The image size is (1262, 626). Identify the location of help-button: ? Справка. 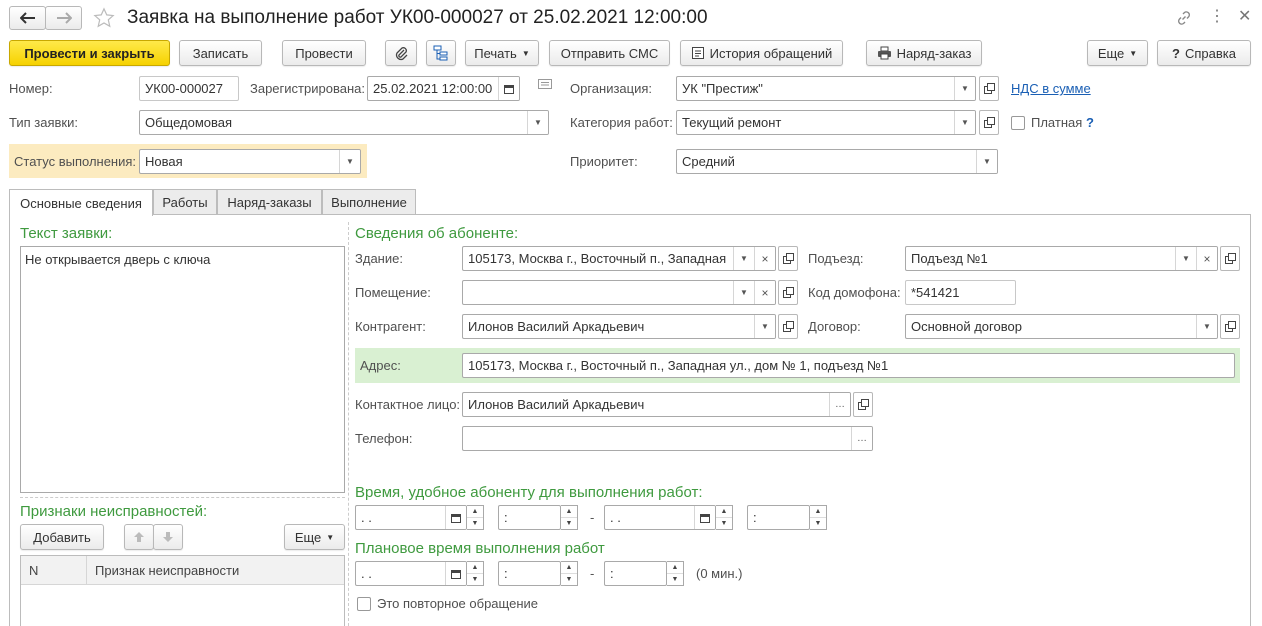
(1204, 53).